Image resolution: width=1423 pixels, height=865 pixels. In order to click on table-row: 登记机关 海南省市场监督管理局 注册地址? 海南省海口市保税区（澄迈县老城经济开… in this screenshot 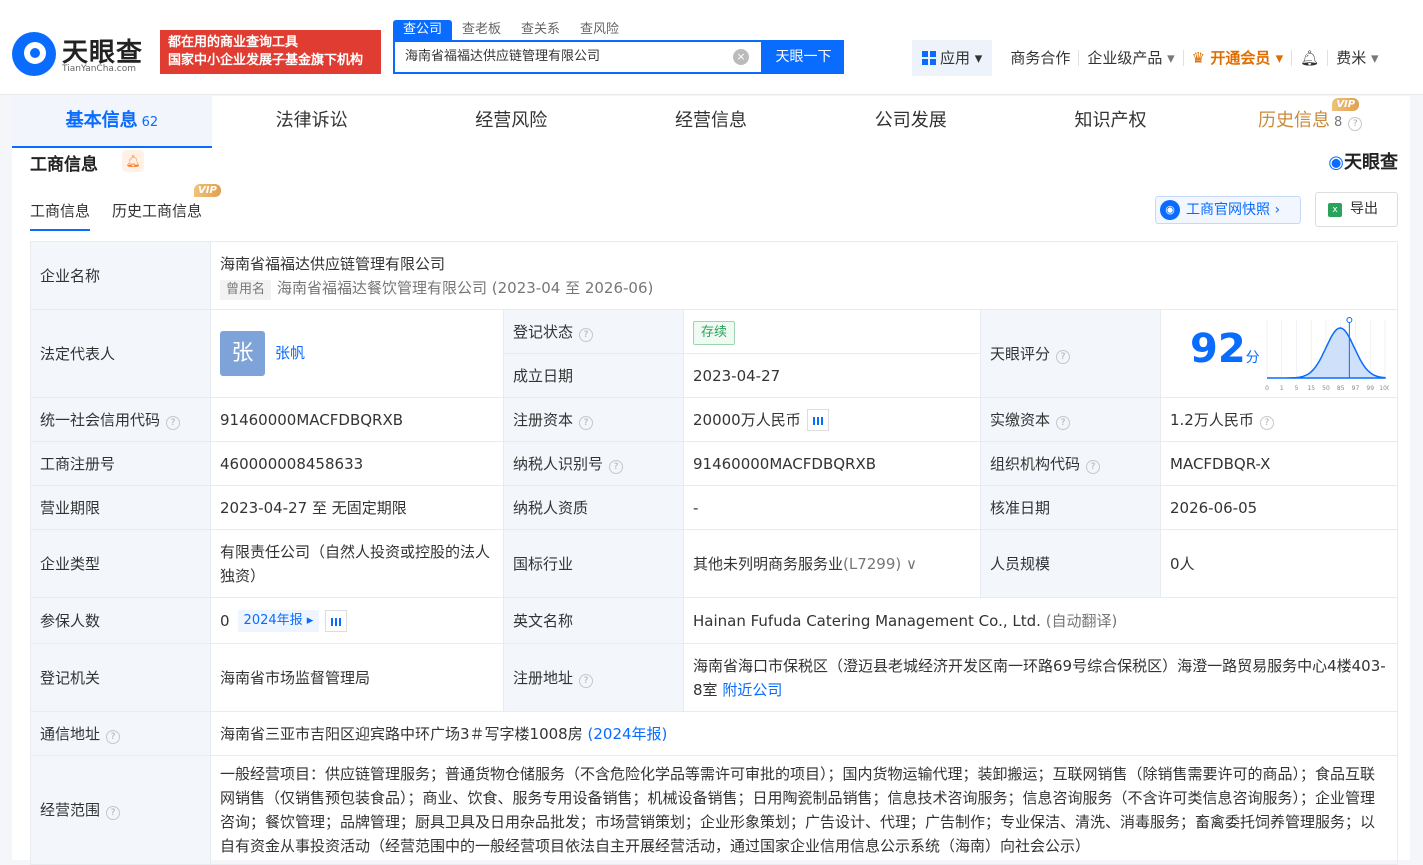, I will do `click(714, 677)`.